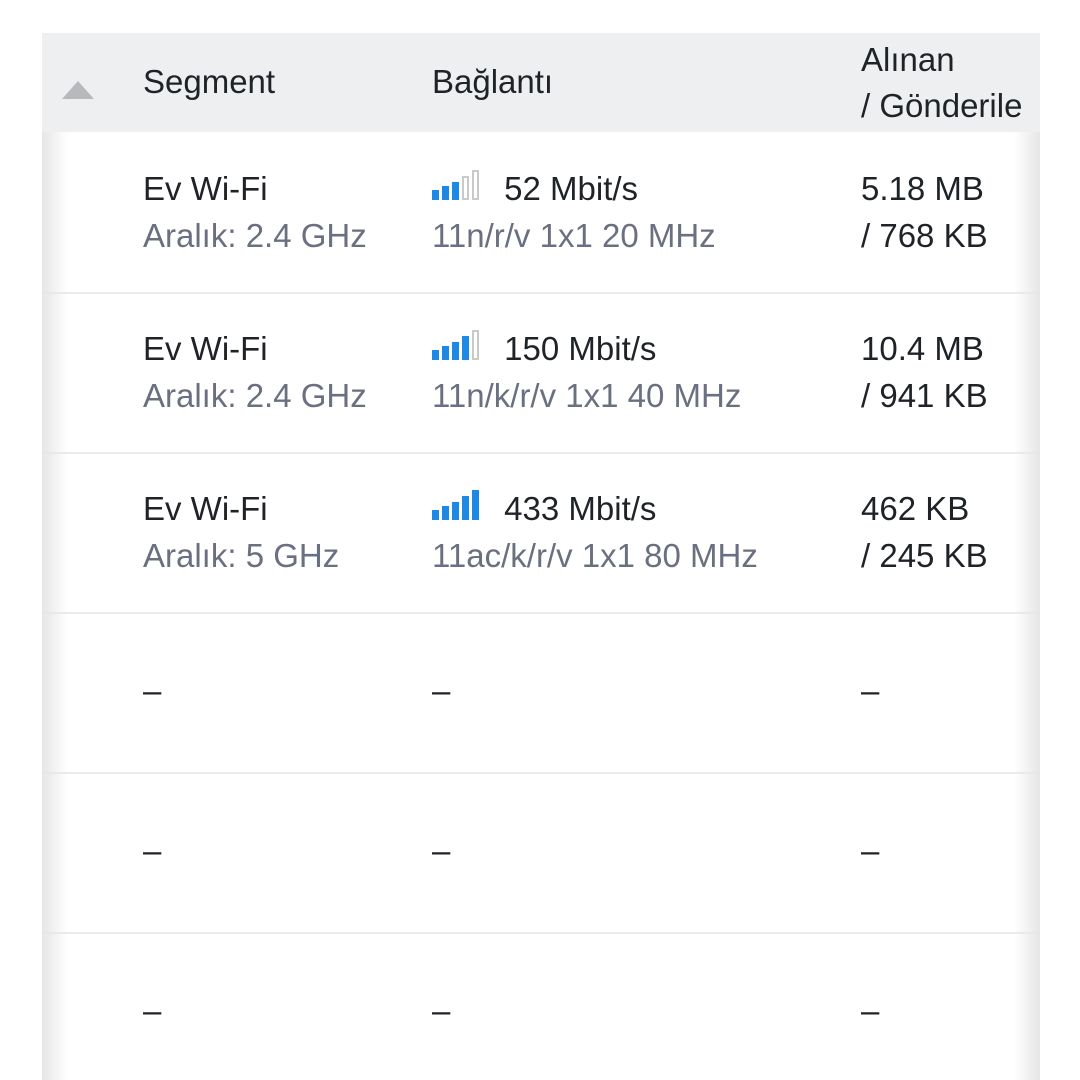  Describe the element at coordinates (580, 508) in the screenshot. I see `connection-speed: 433 Mbit/s` at that location.